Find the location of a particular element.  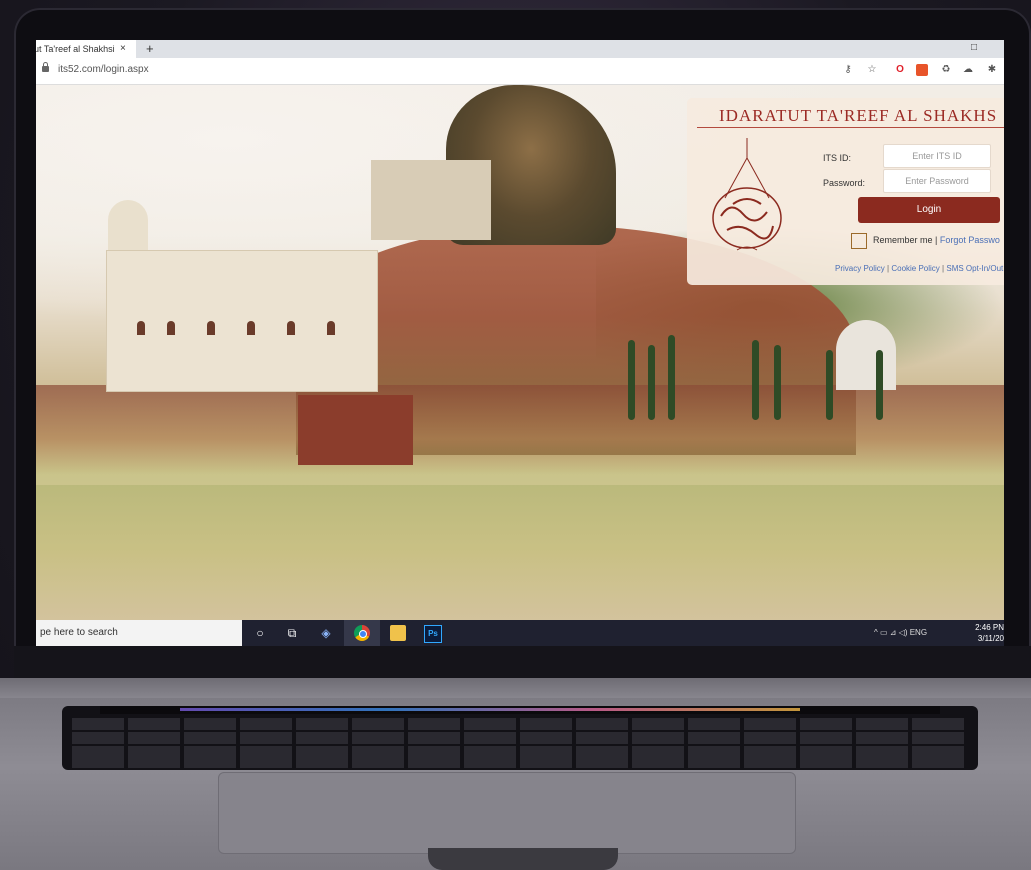

task-view-icon: ⧉ is located at coordinates (292, 633).